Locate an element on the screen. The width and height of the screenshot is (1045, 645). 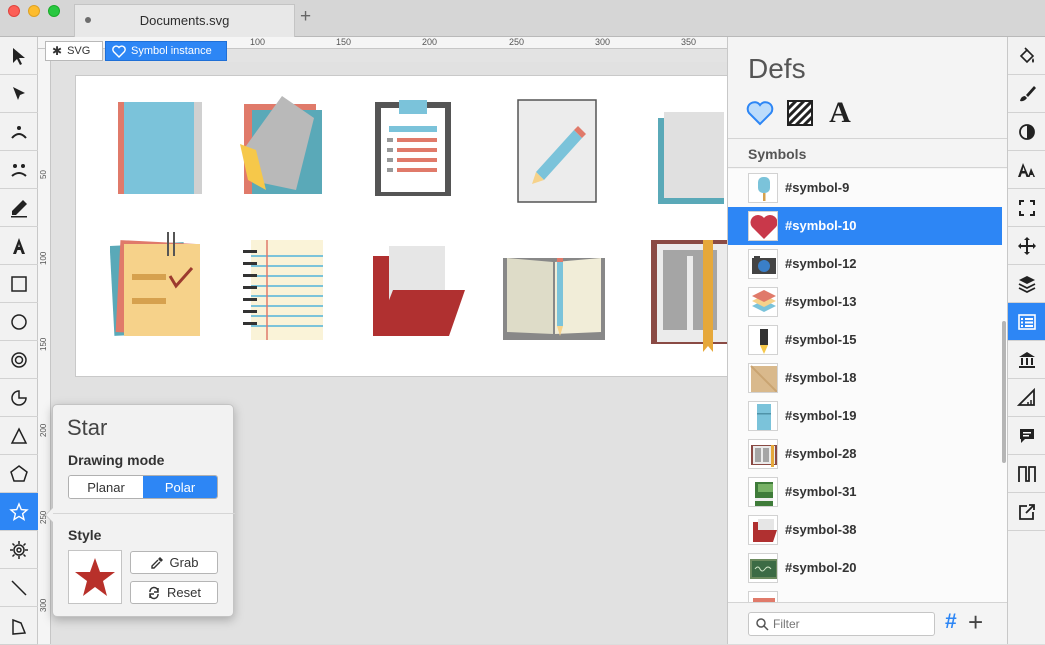
pie-icon is located at coordinates (19, 397).